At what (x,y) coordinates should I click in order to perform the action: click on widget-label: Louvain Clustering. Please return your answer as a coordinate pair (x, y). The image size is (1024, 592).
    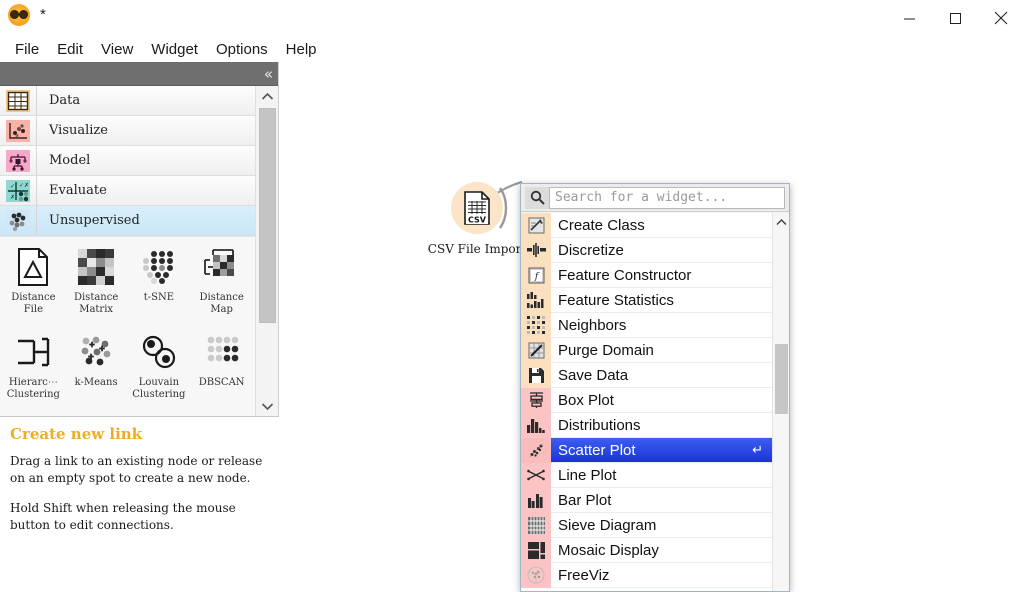
    Looking at the image, I should click on (159, 388).